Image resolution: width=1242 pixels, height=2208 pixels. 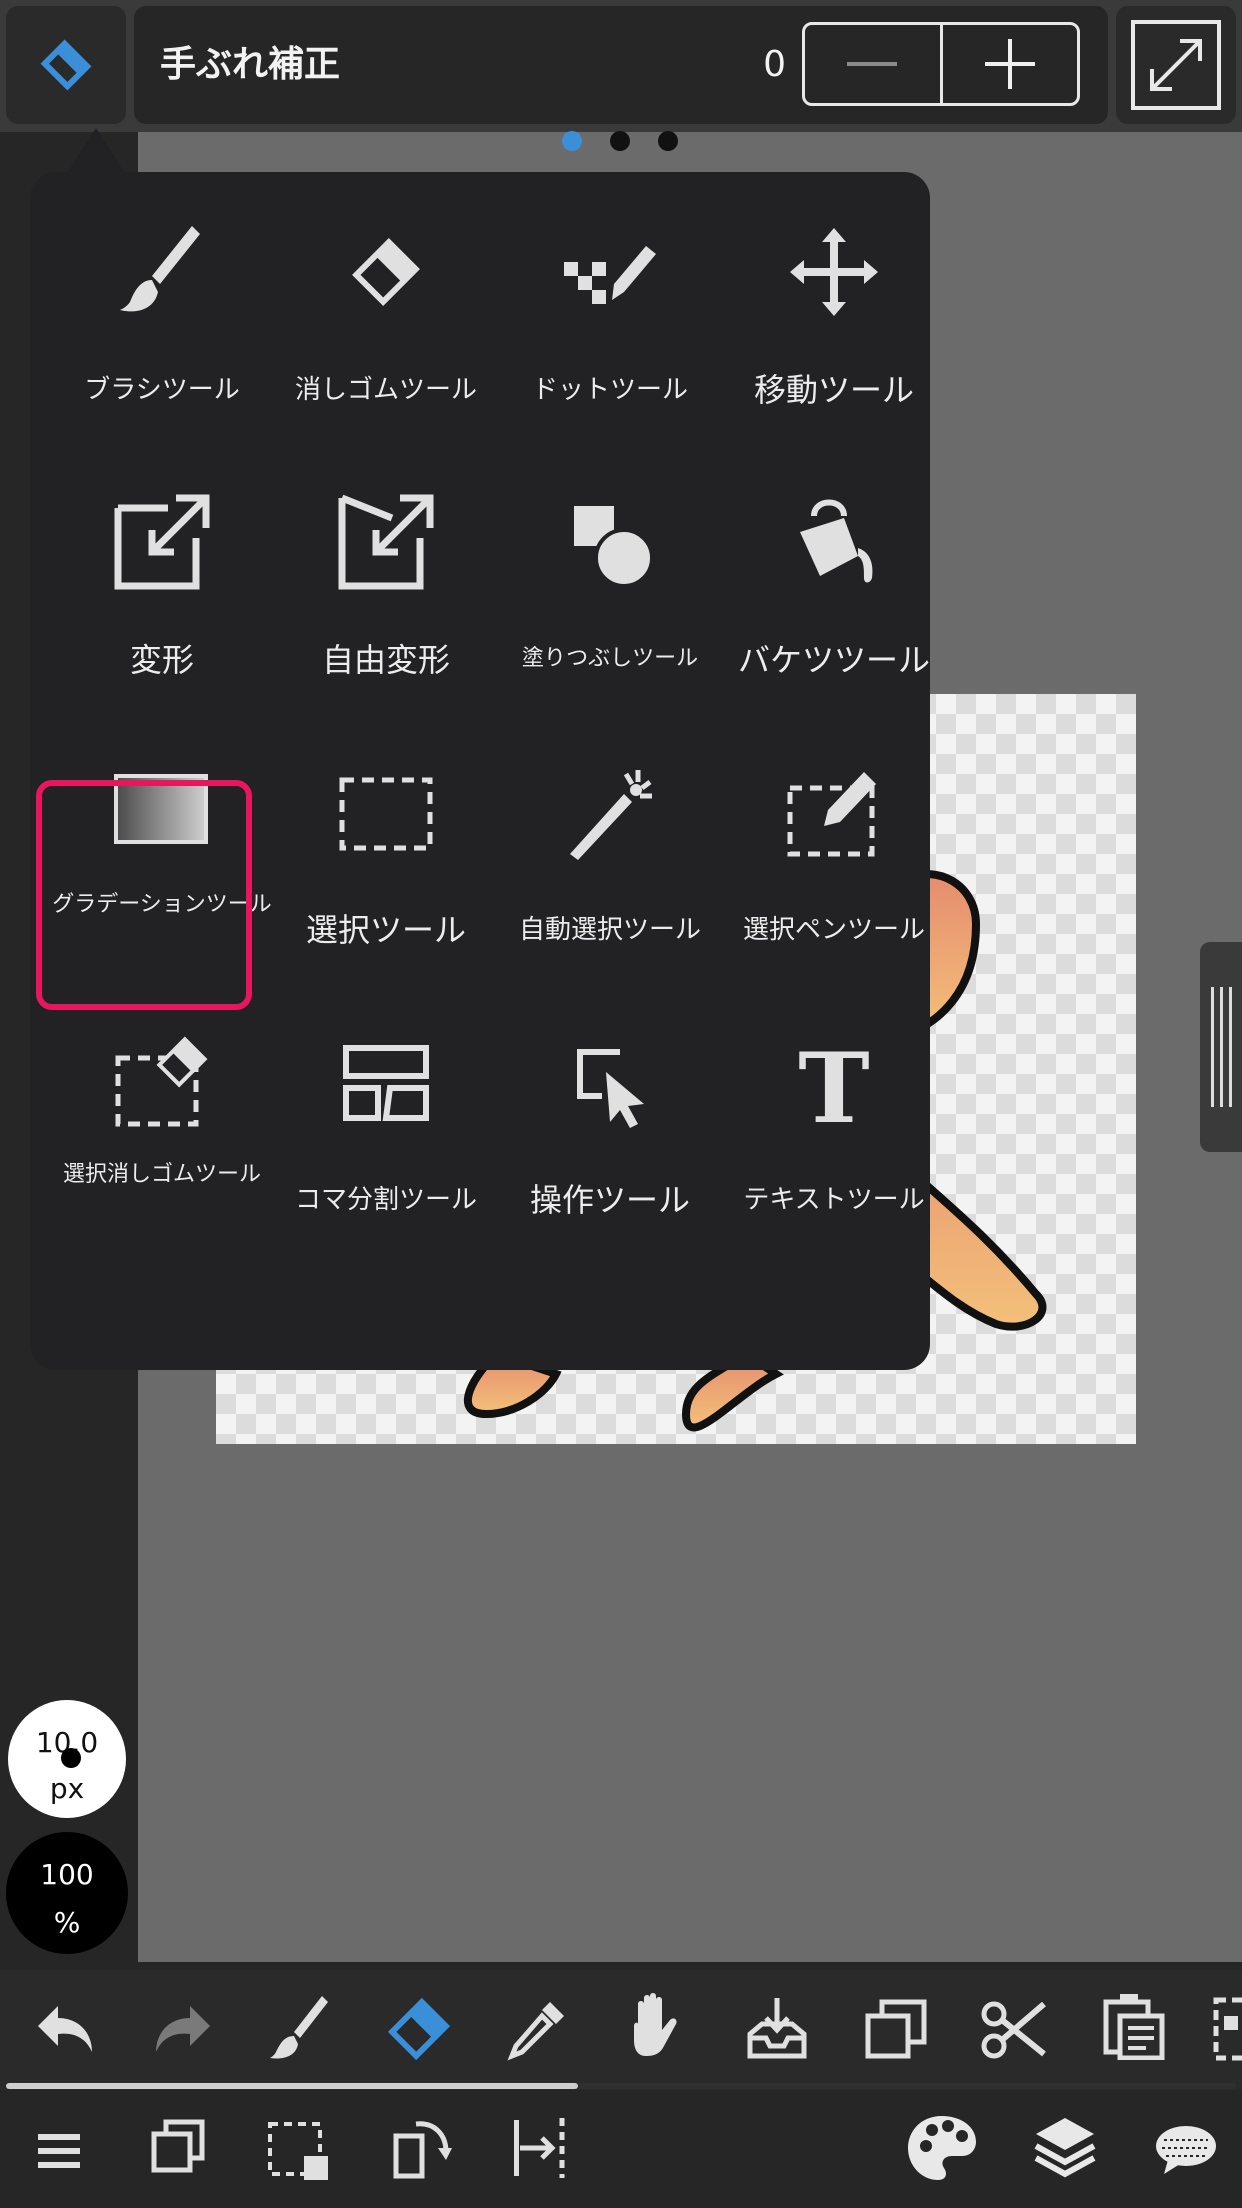 I want to click on tool-label: 消しゴムツール, so click(x=385, y=390).